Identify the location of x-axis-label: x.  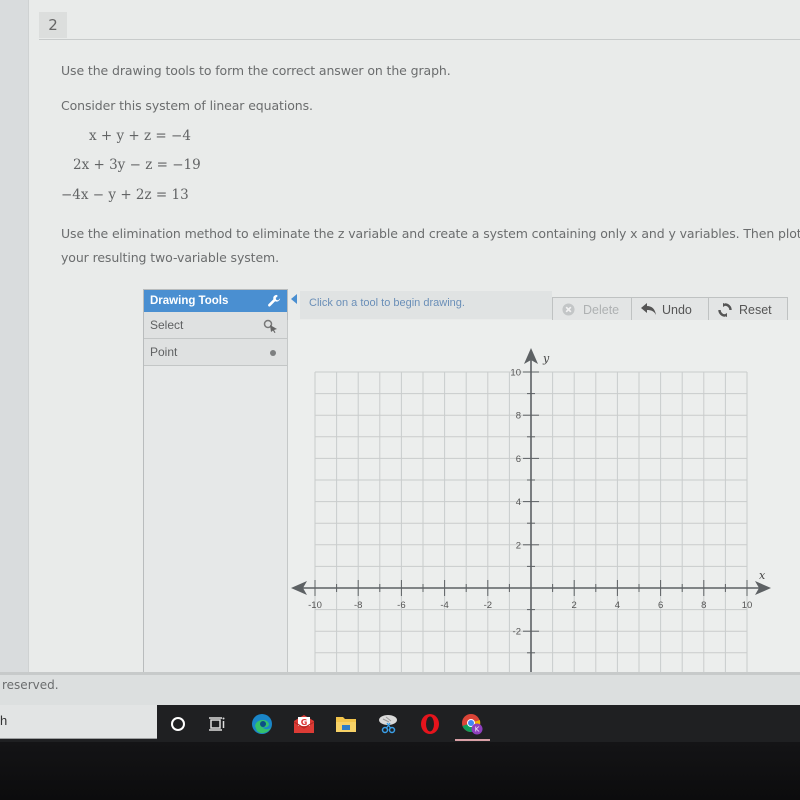
(762, 575).